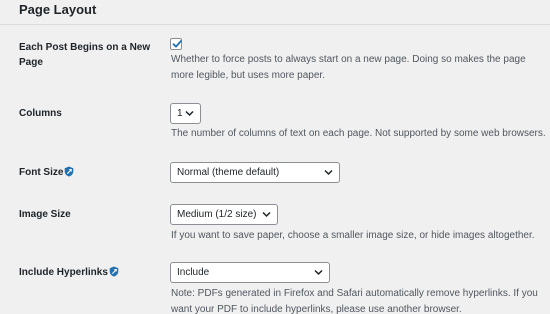 This screenshot has width=550, height=314. What do you see at coordinates (193, 272) in the screenshot?
I see `hyperlinks-select-value: Include` at bounding box center [193, 272].